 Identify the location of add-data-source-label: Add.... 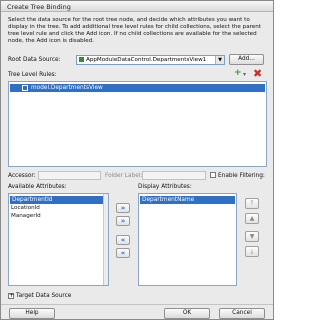
(246, 59).